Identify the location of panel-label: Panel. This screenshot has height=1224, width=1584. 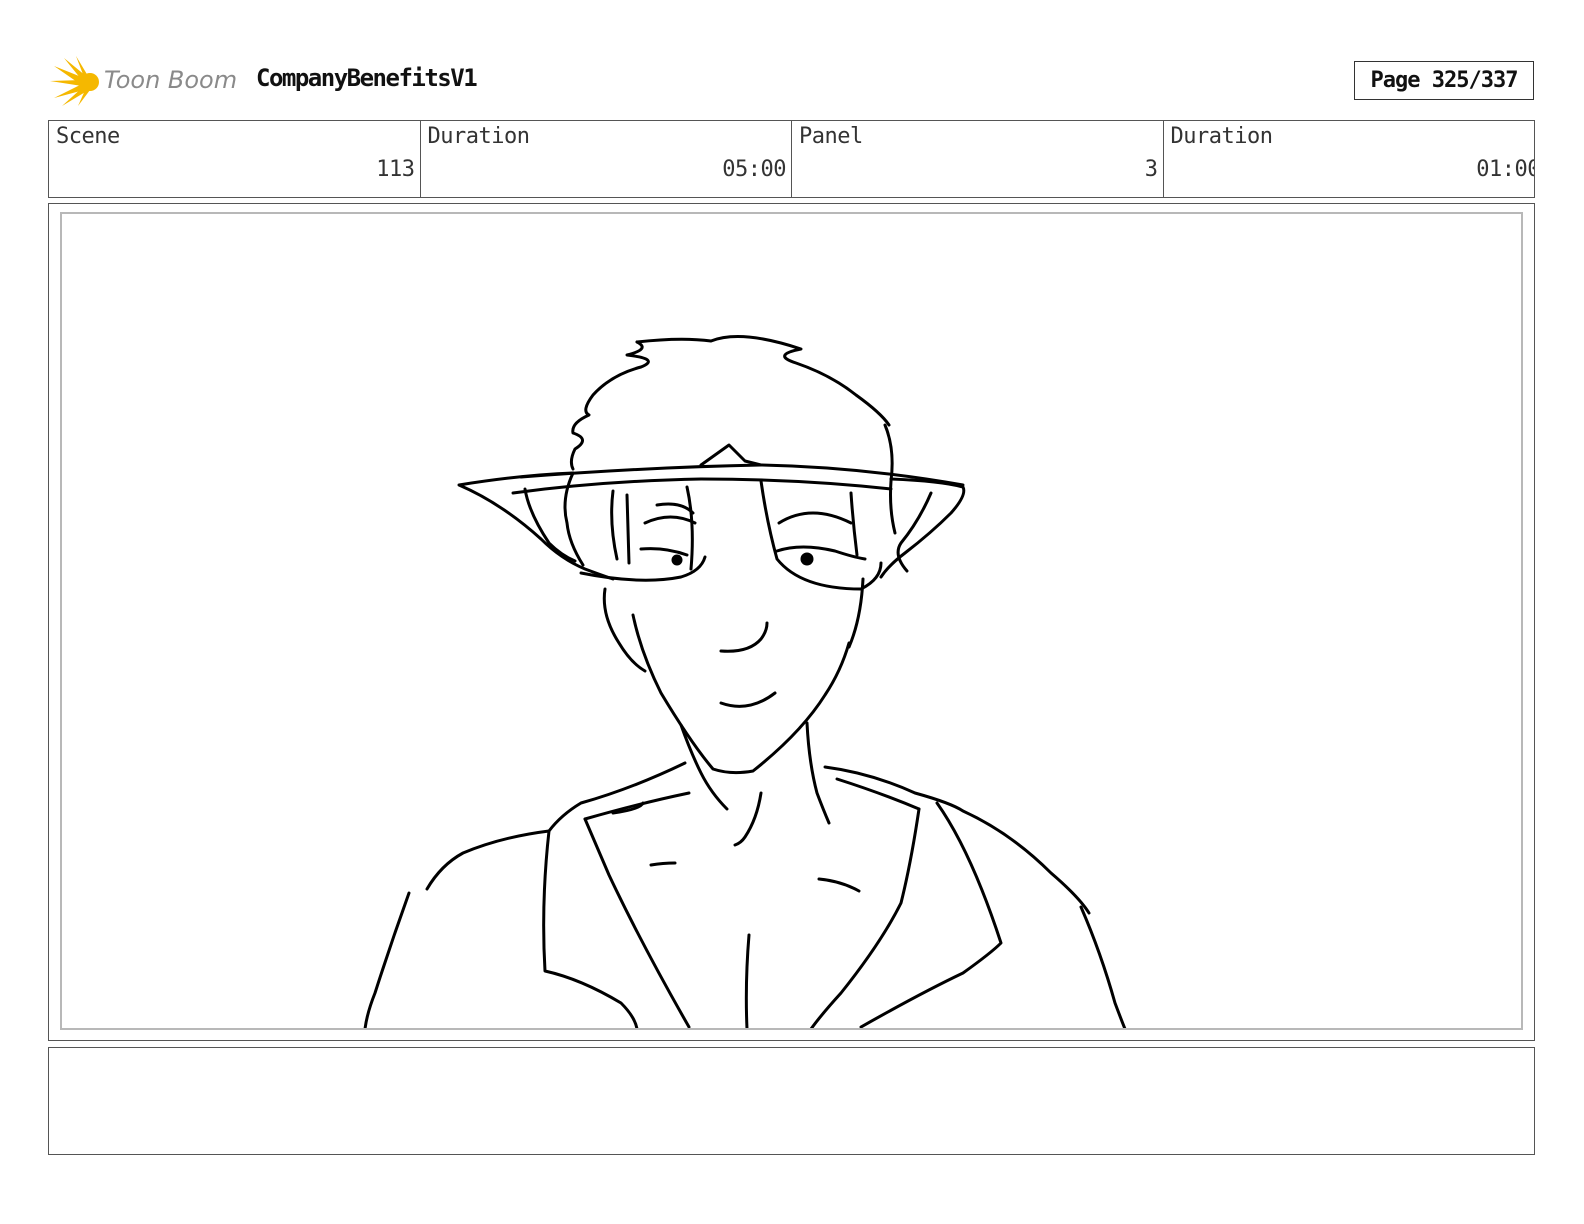
(831, 136).